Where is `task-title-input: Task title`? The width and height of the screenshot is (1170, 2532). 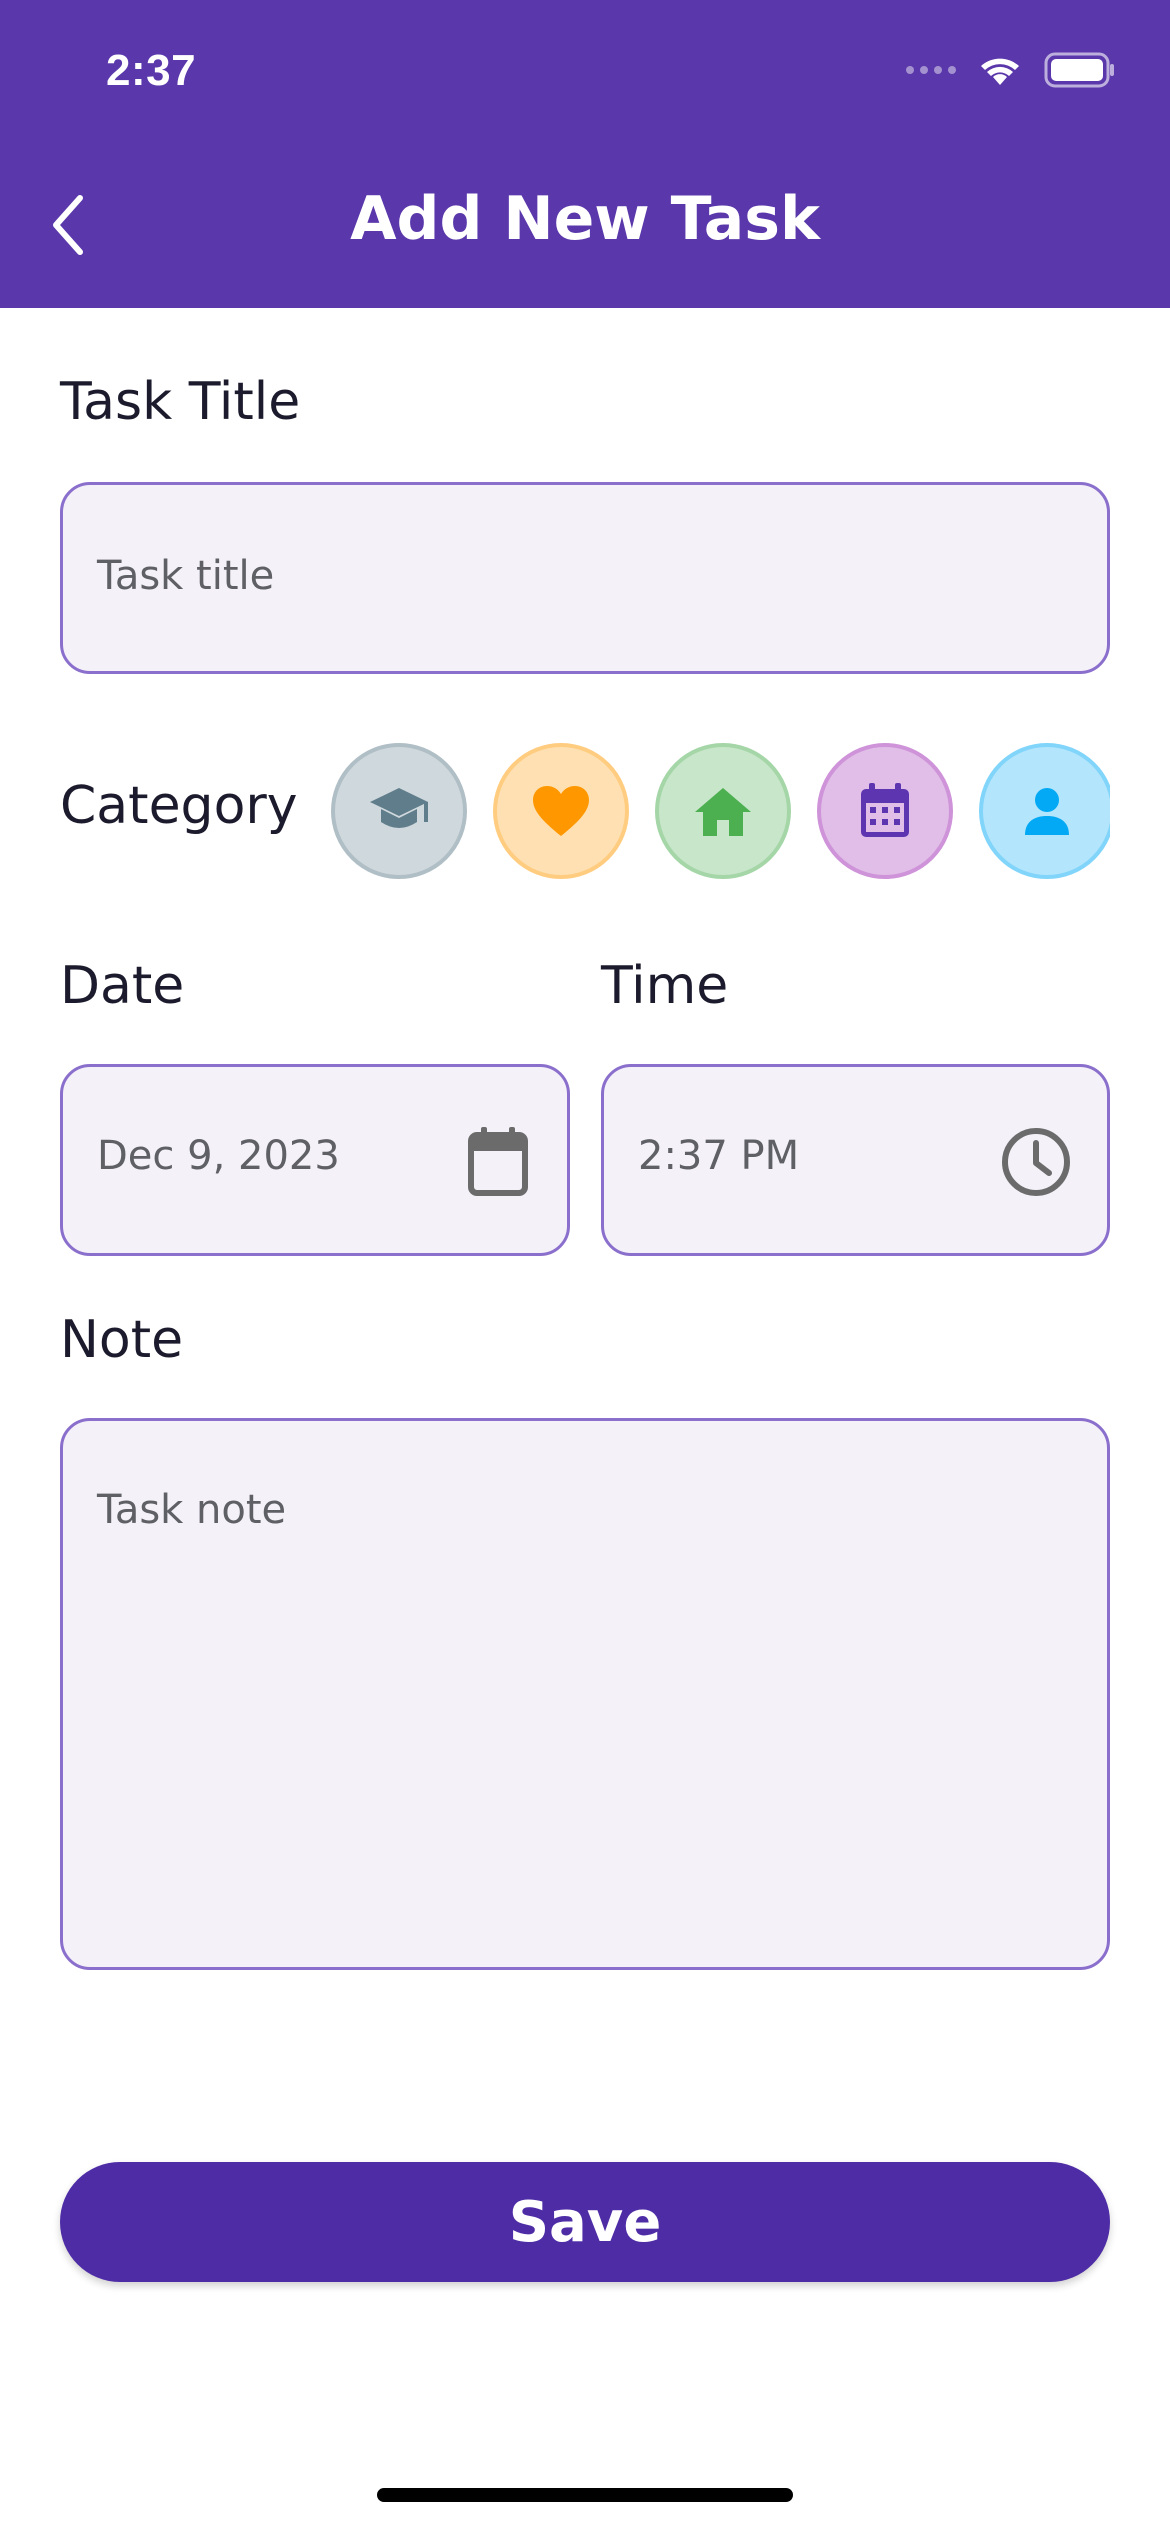 task-title-input: Task title is located at coordinates (585, 578).